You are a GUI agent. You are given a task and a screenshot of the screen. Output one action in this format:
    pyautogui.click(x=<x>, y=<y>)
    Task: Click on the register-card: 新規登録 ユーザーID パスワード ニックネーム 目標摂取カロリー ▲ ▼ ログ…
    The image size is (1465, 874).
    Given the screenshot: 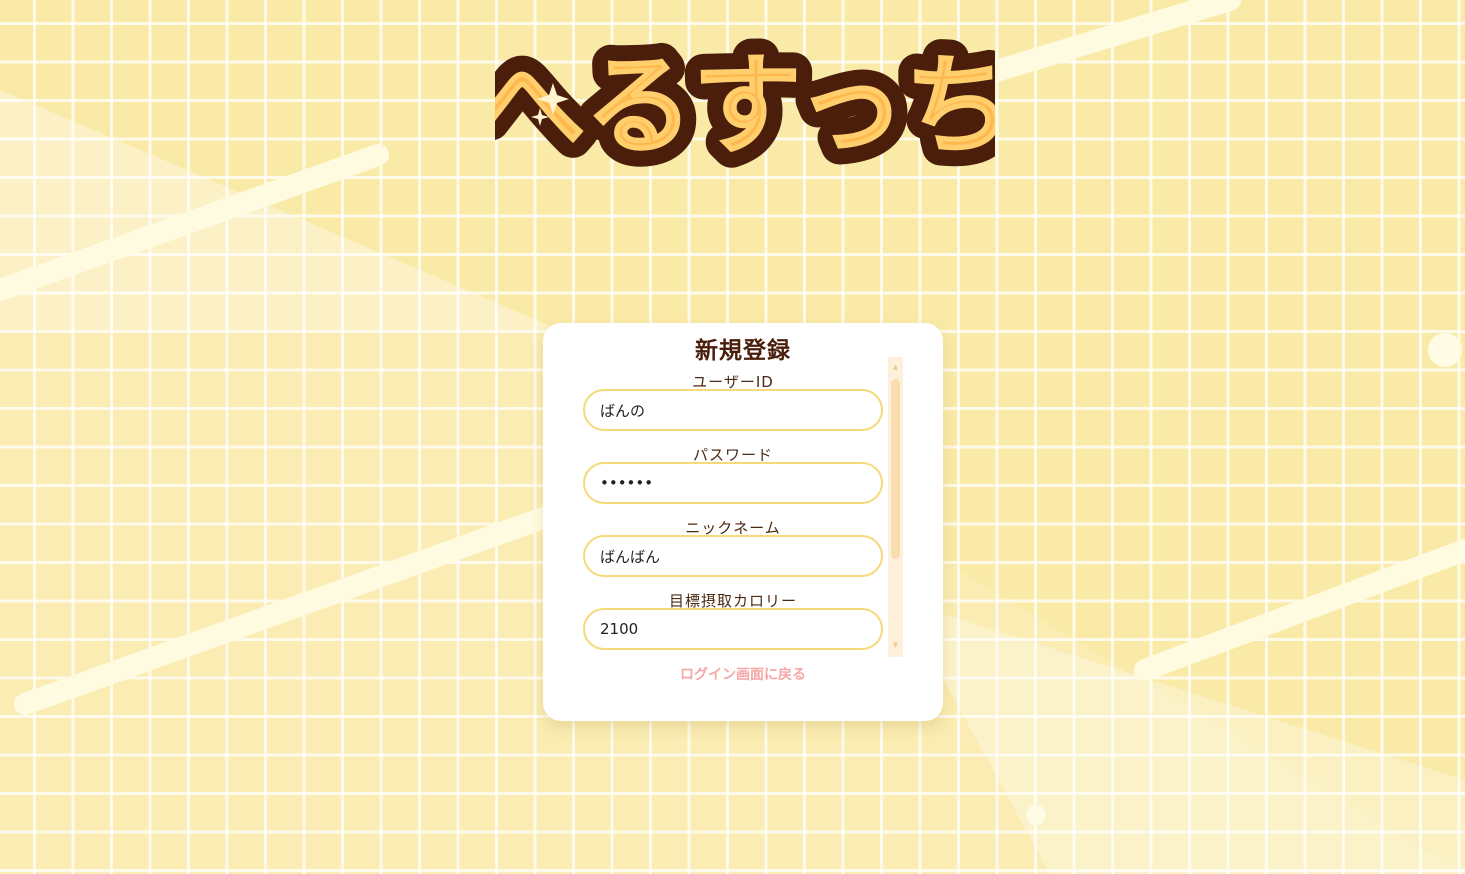 What is the action you would take?
    pyautogui.click(x=743, y=522)
    